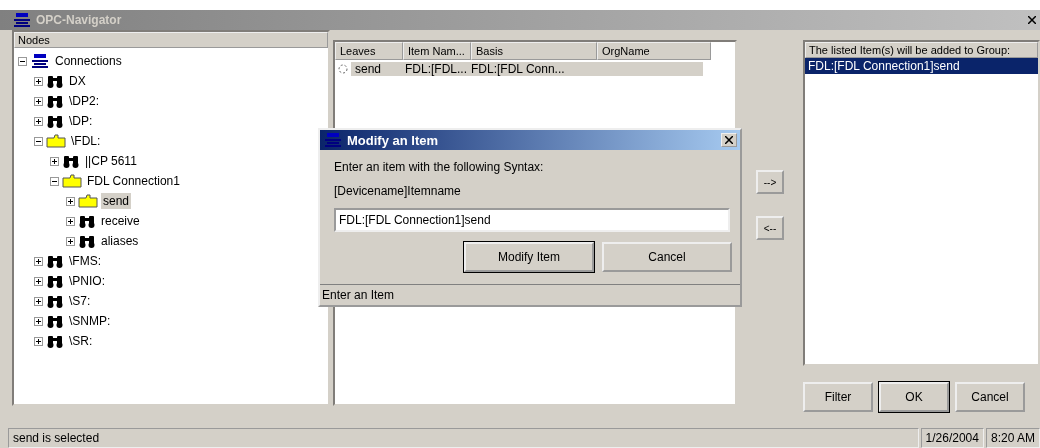 This screenshot has height=448, width=1040. I want to click on tree-item: \SNMP:, so click(90, 321).